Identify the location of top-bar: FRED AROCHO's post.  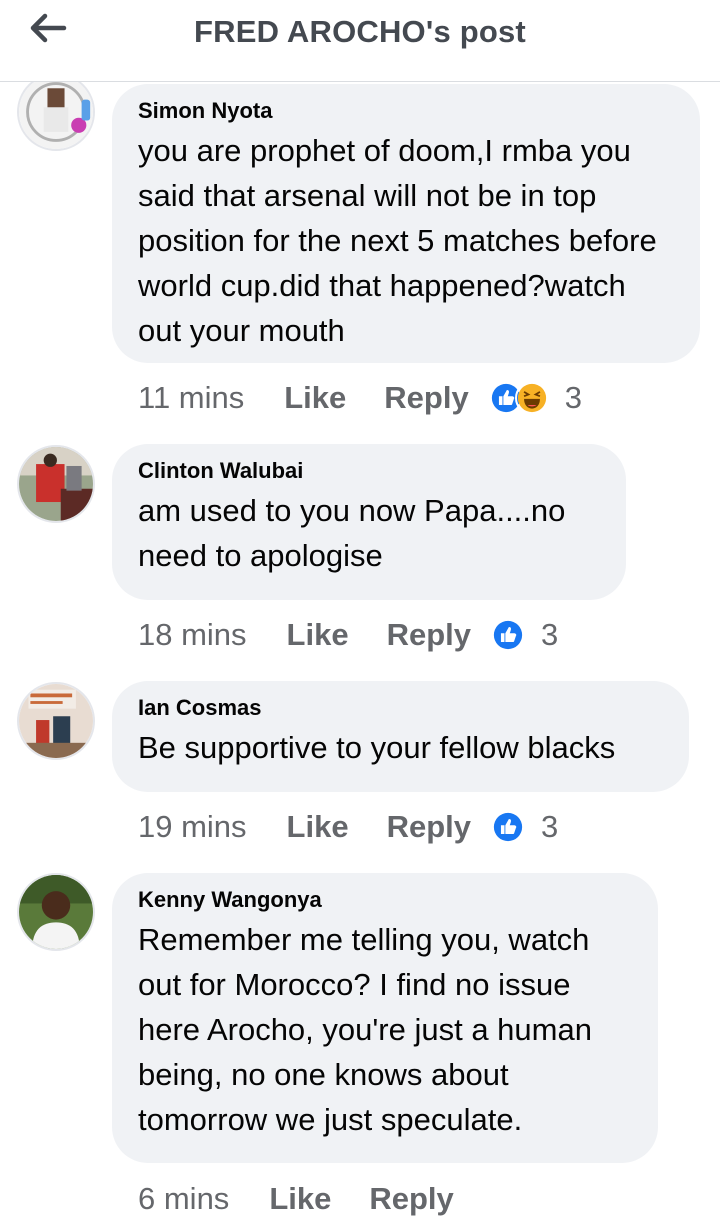
(360, 41).